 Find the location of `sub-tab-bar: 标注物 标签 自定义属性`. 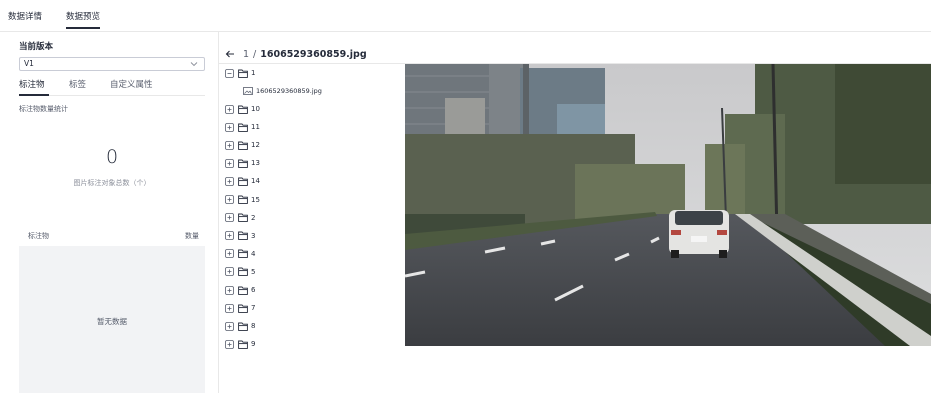

sub-tab-bar: 标注物 标签 自定义属性 is located at coordinates (112, 86).